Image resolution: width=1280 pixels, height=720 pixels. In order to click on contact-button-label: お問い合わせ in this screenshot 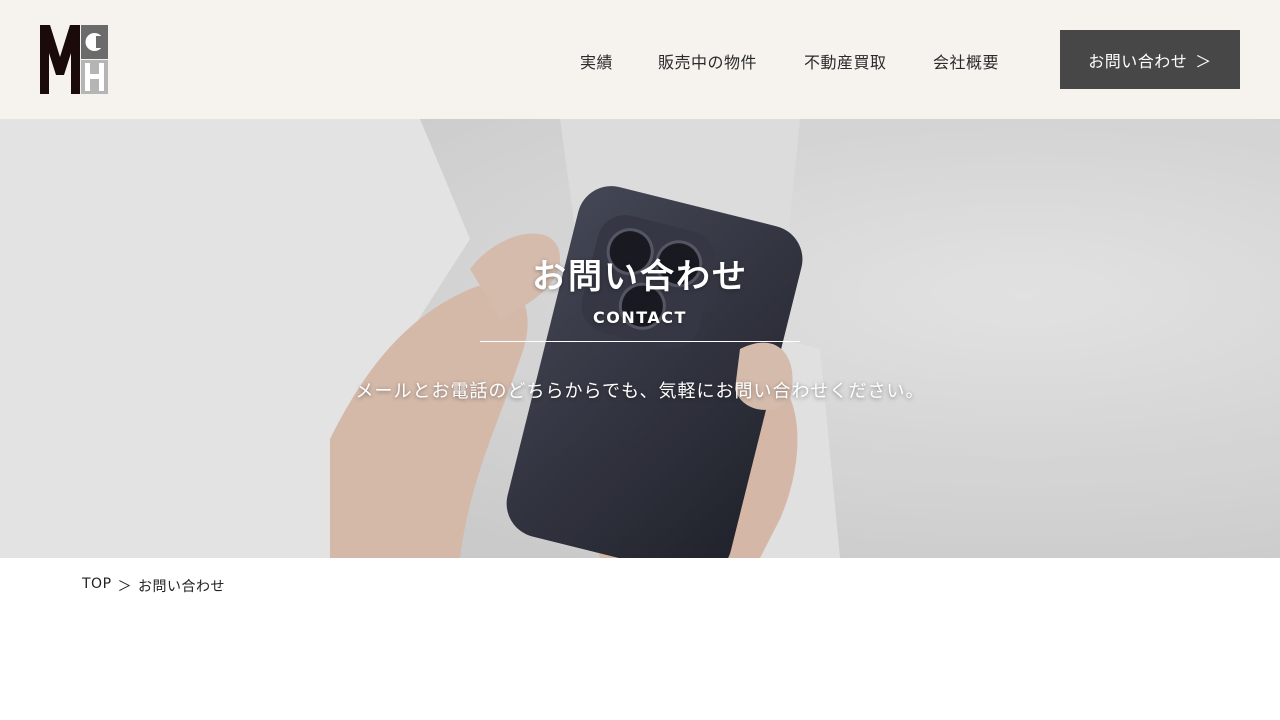, I will do `click(1138, 61)`.